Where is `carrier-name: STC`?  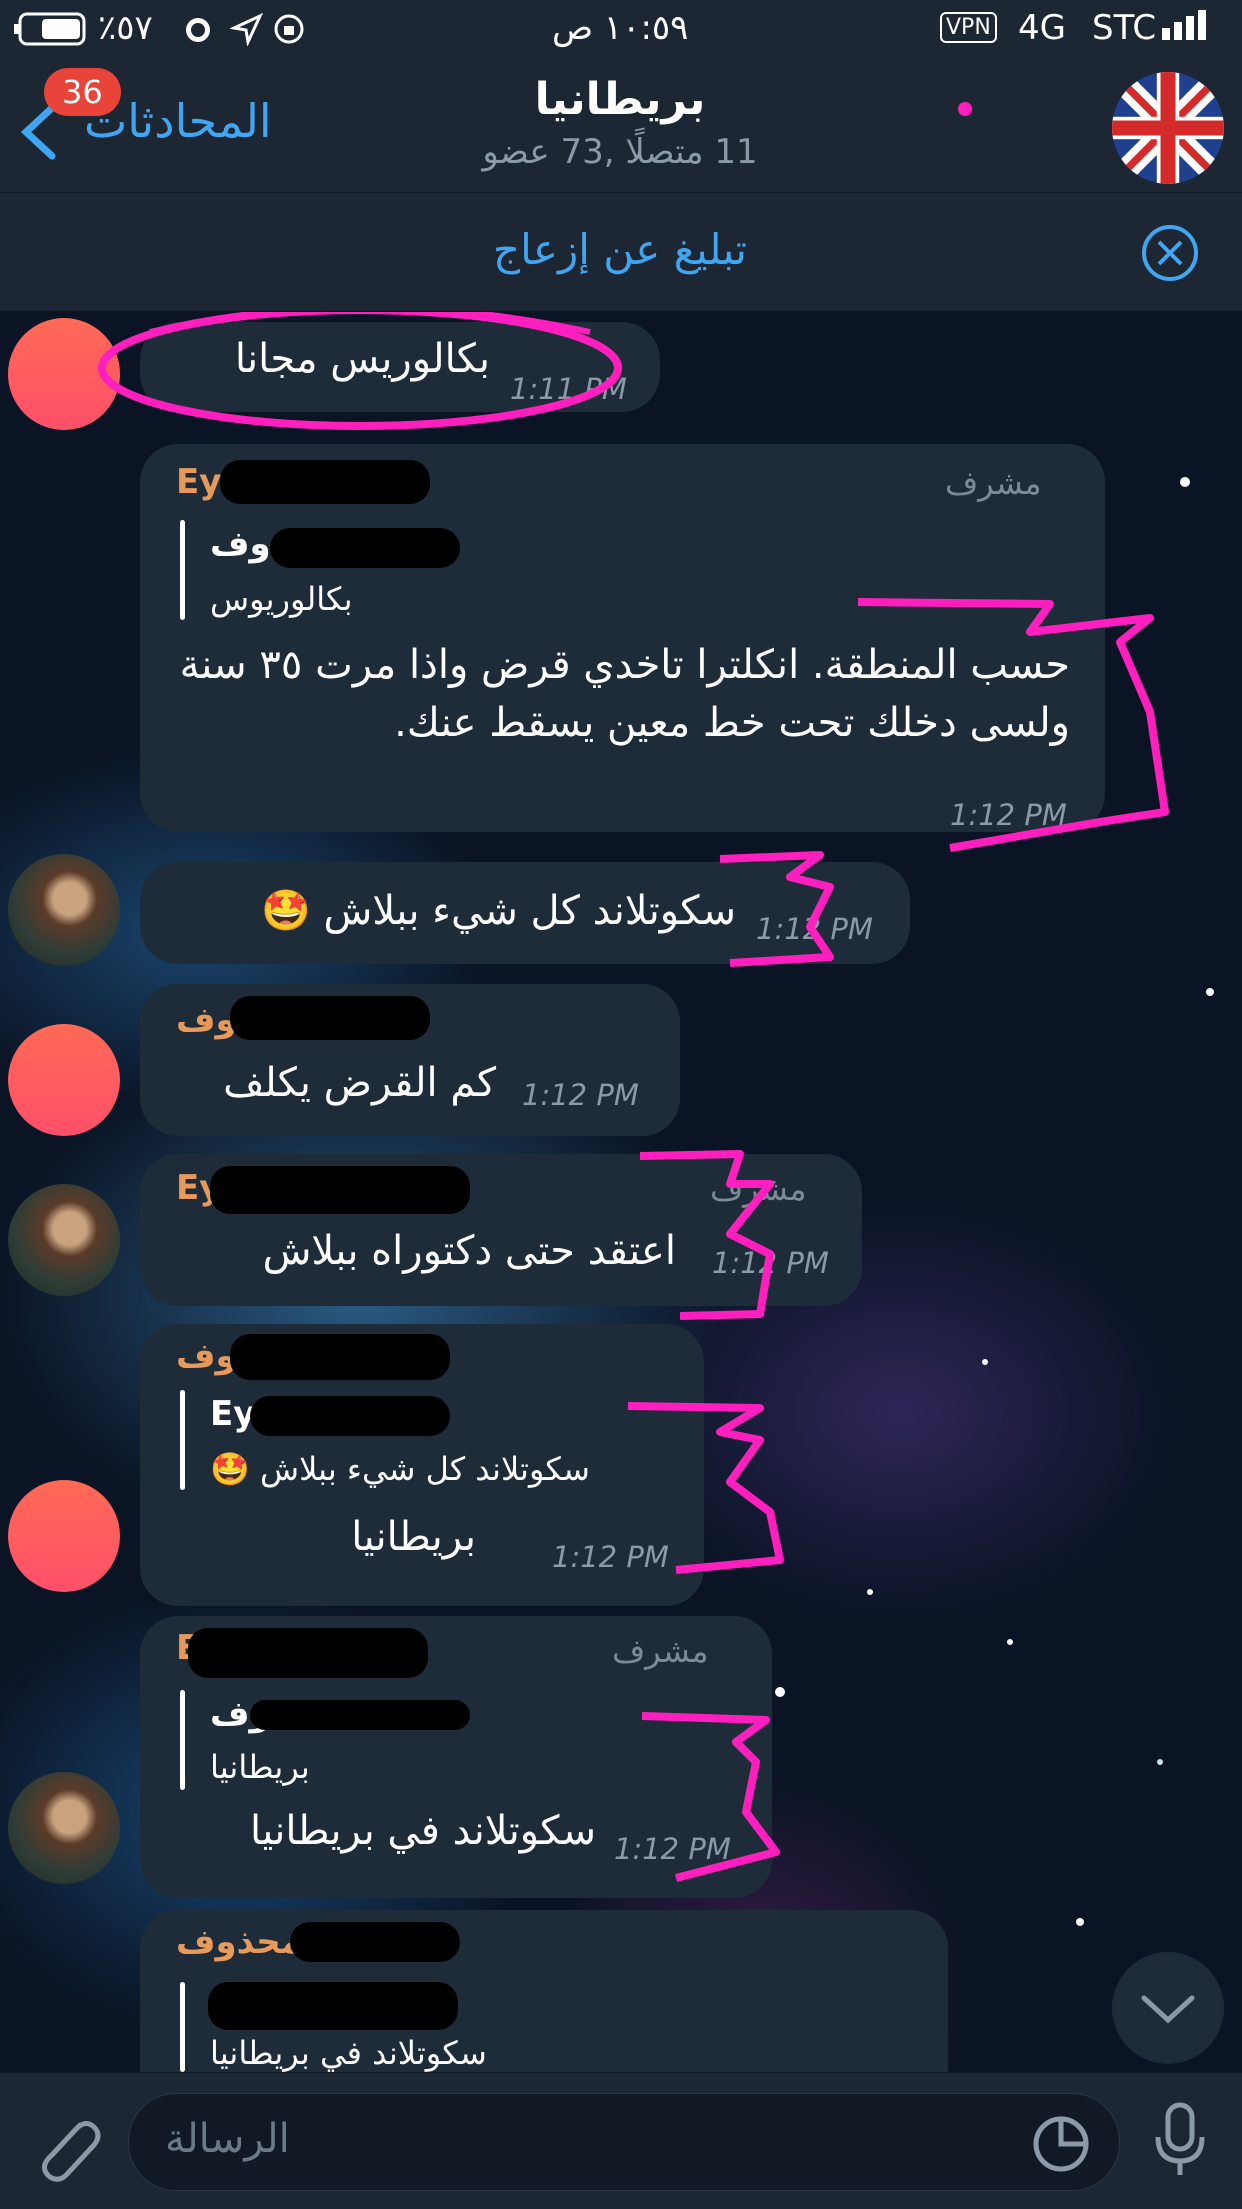 carrier-name: STC is located at coordinates (1124, 28).